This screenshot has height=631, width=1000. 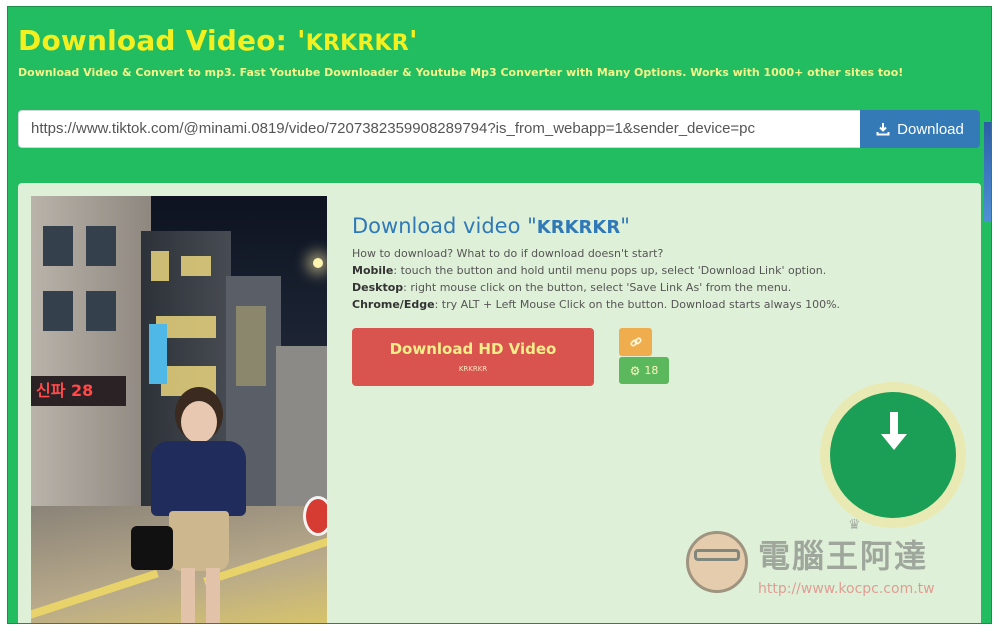 I want to click on download-button: Download, so click(x=920, y=129).